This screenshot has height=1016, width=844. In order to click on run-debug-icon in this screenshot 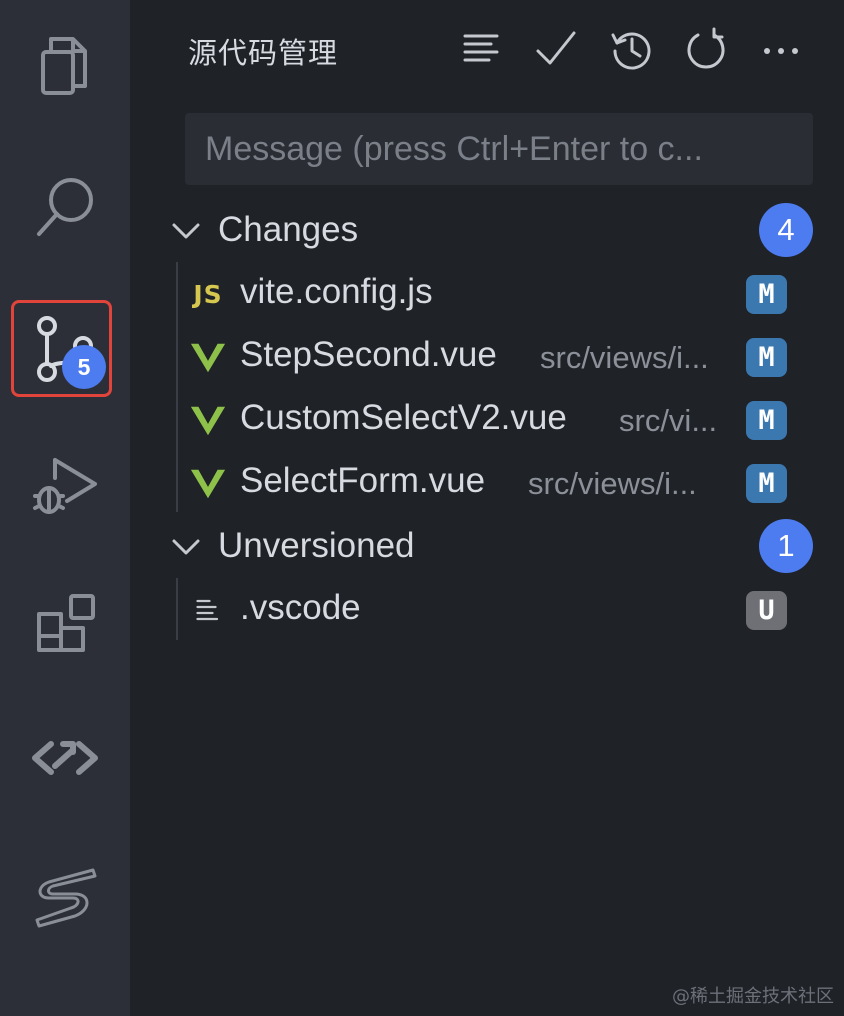, I will do `click(65, 486)`.